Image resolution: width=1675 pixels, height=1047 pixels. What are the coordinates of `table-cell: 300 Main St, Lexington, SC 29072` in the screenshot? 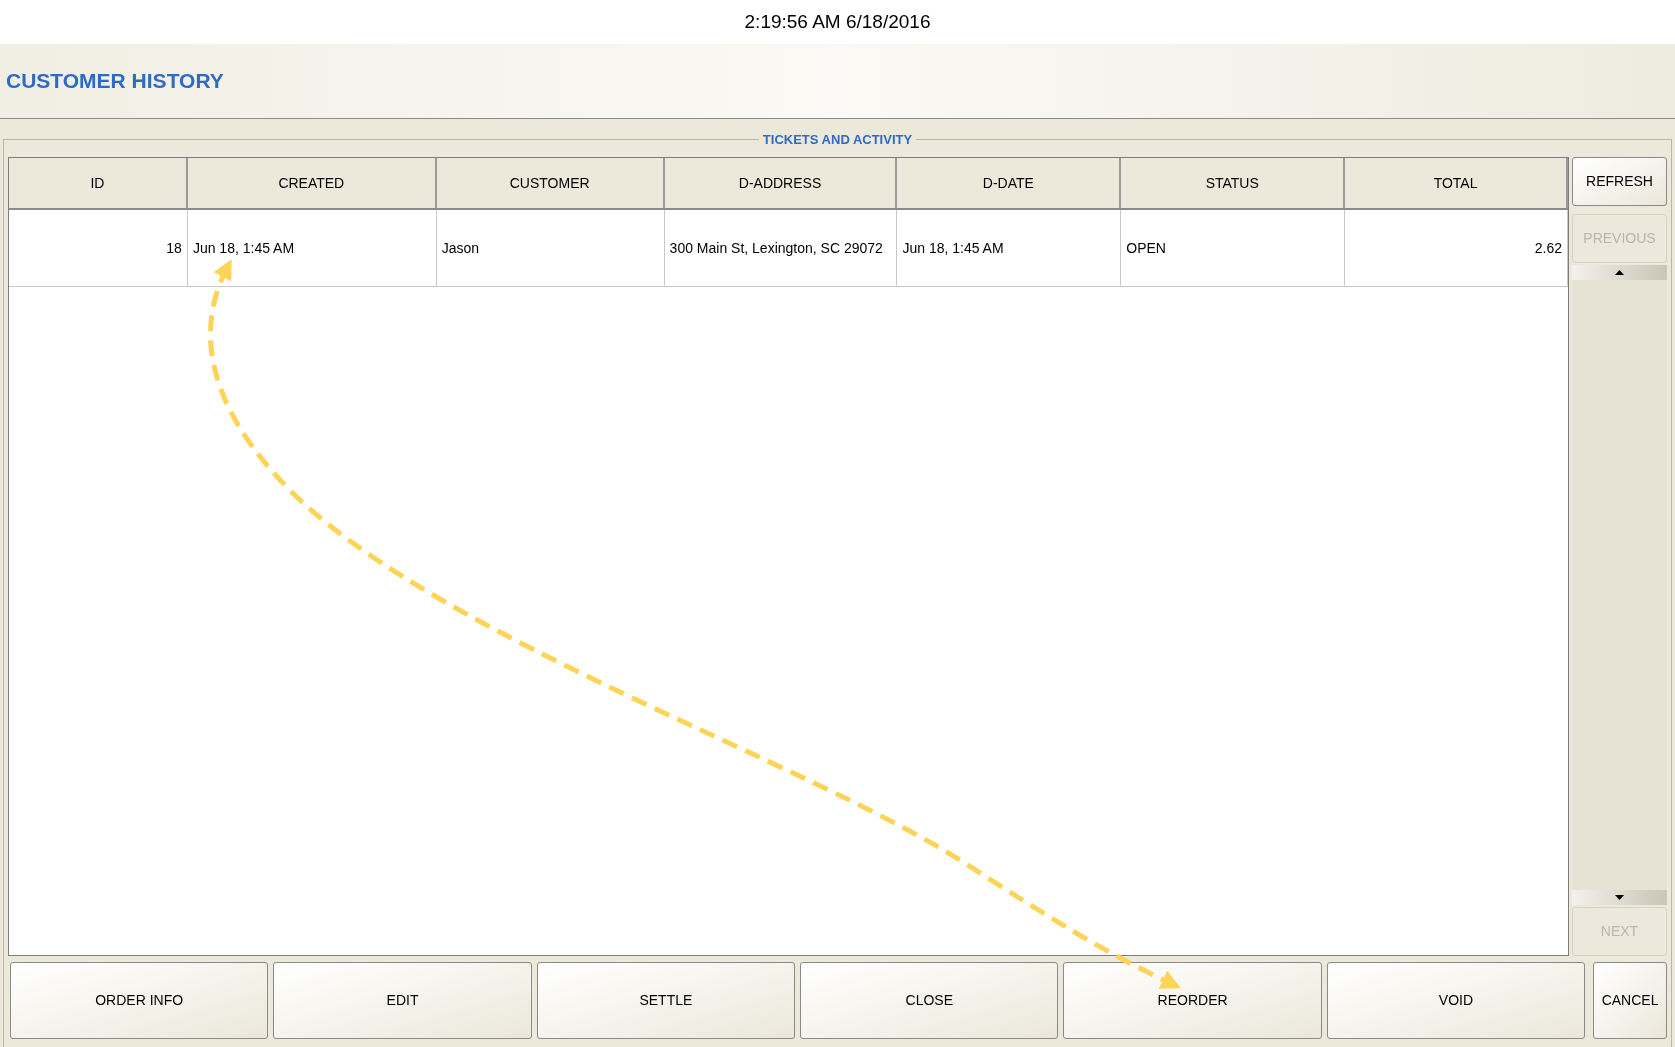 It's located at (781, 248).